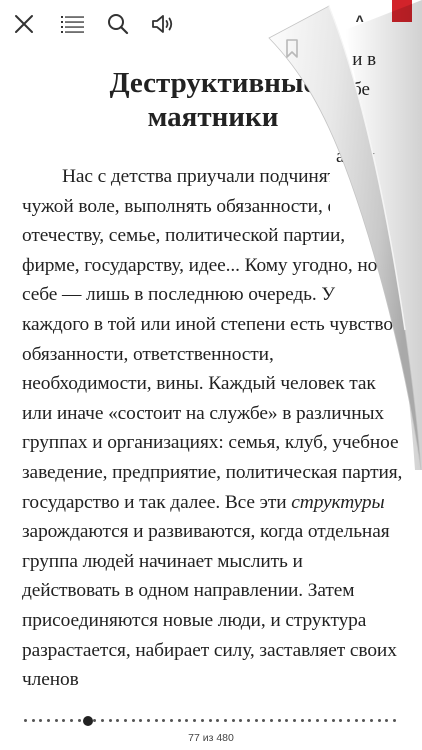 The height and width of the screenshot is (750, 422). What do you see at coordinates (211, 738) in the screenshot?
I see `page-counter: 77 из 480` at bounding box center [211, 738].